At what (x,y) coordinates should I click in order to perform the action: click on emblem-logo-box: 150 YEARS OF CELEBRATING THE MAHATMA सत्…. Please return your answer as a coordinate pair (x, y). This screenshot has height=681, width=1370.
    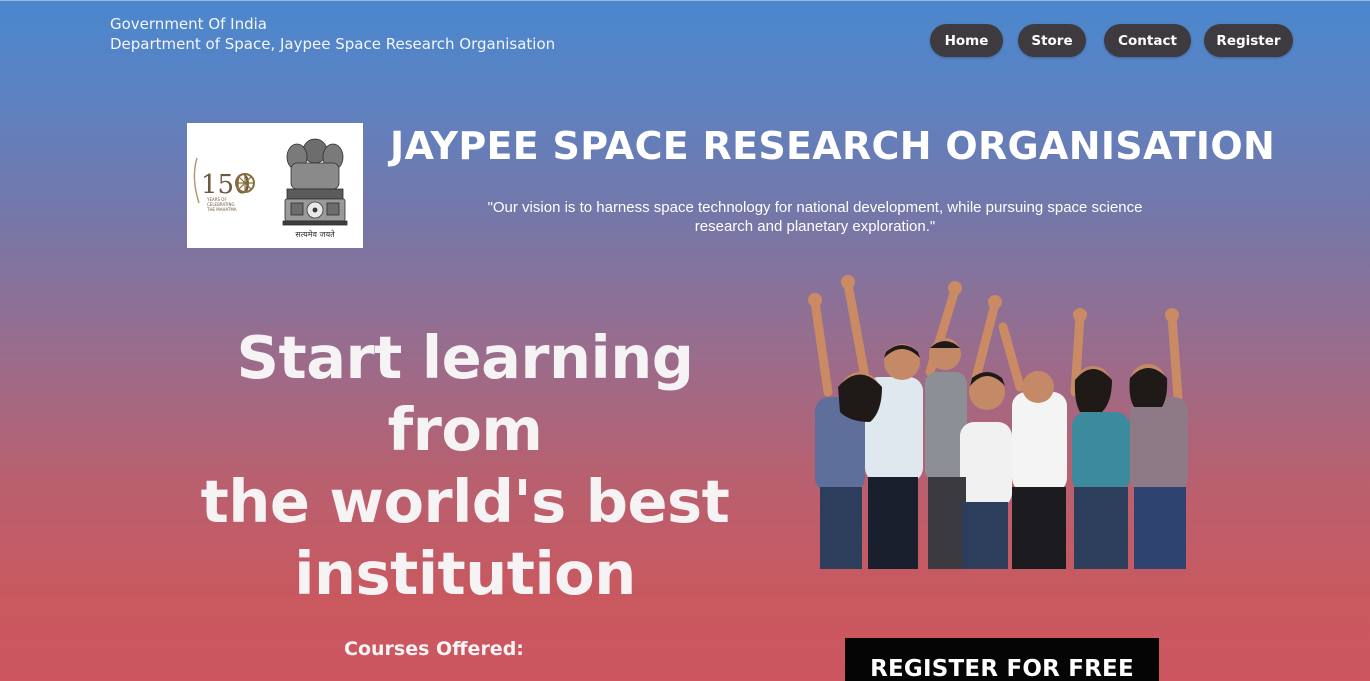
    Looking at the image, I should click on (275, 185).